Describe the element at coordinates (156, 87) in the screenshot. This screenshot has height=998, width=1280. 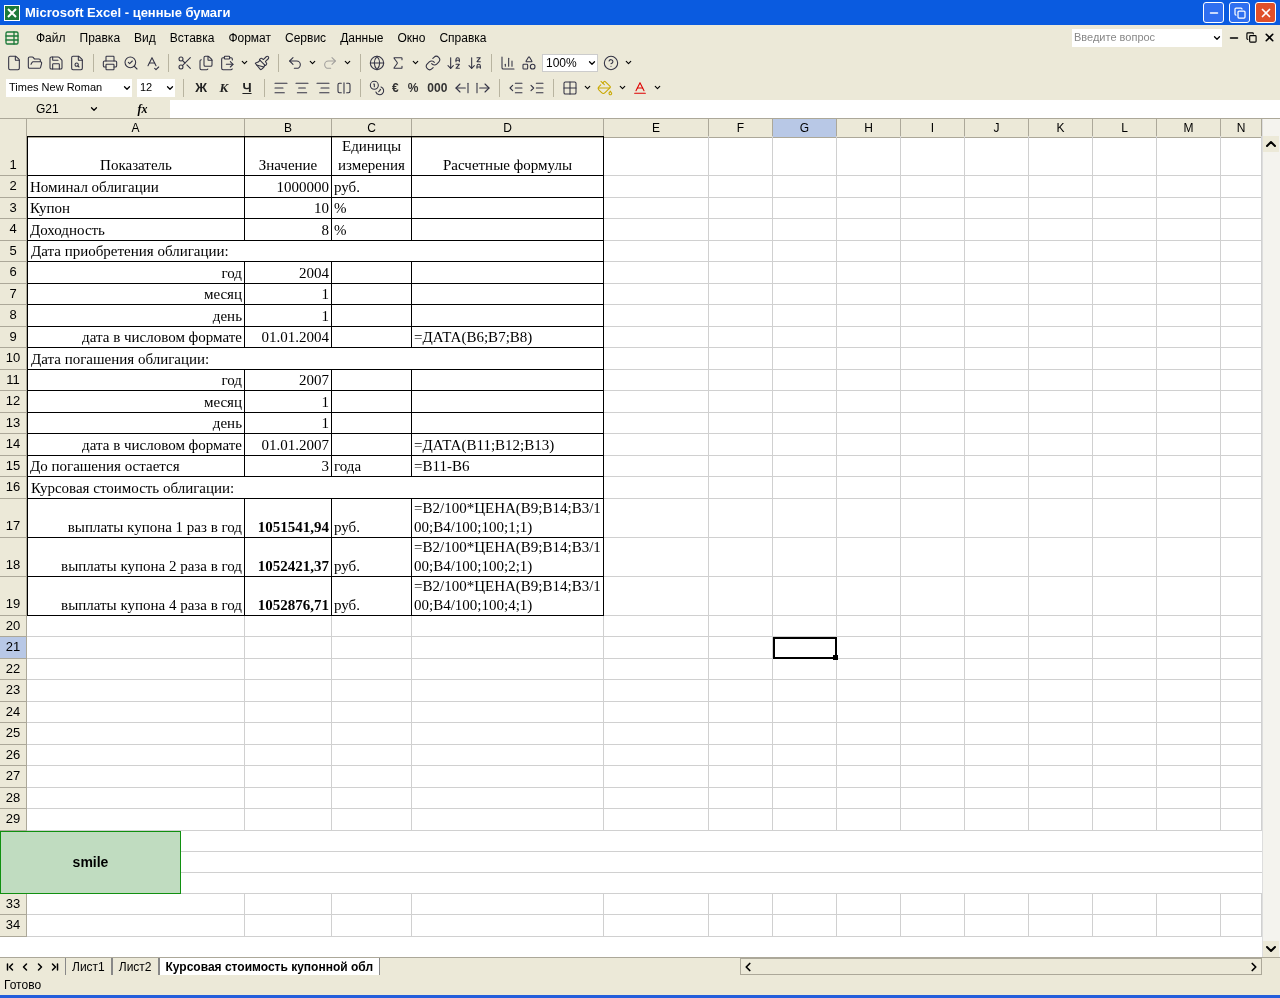
I see `font-size-field: 12` at that location.